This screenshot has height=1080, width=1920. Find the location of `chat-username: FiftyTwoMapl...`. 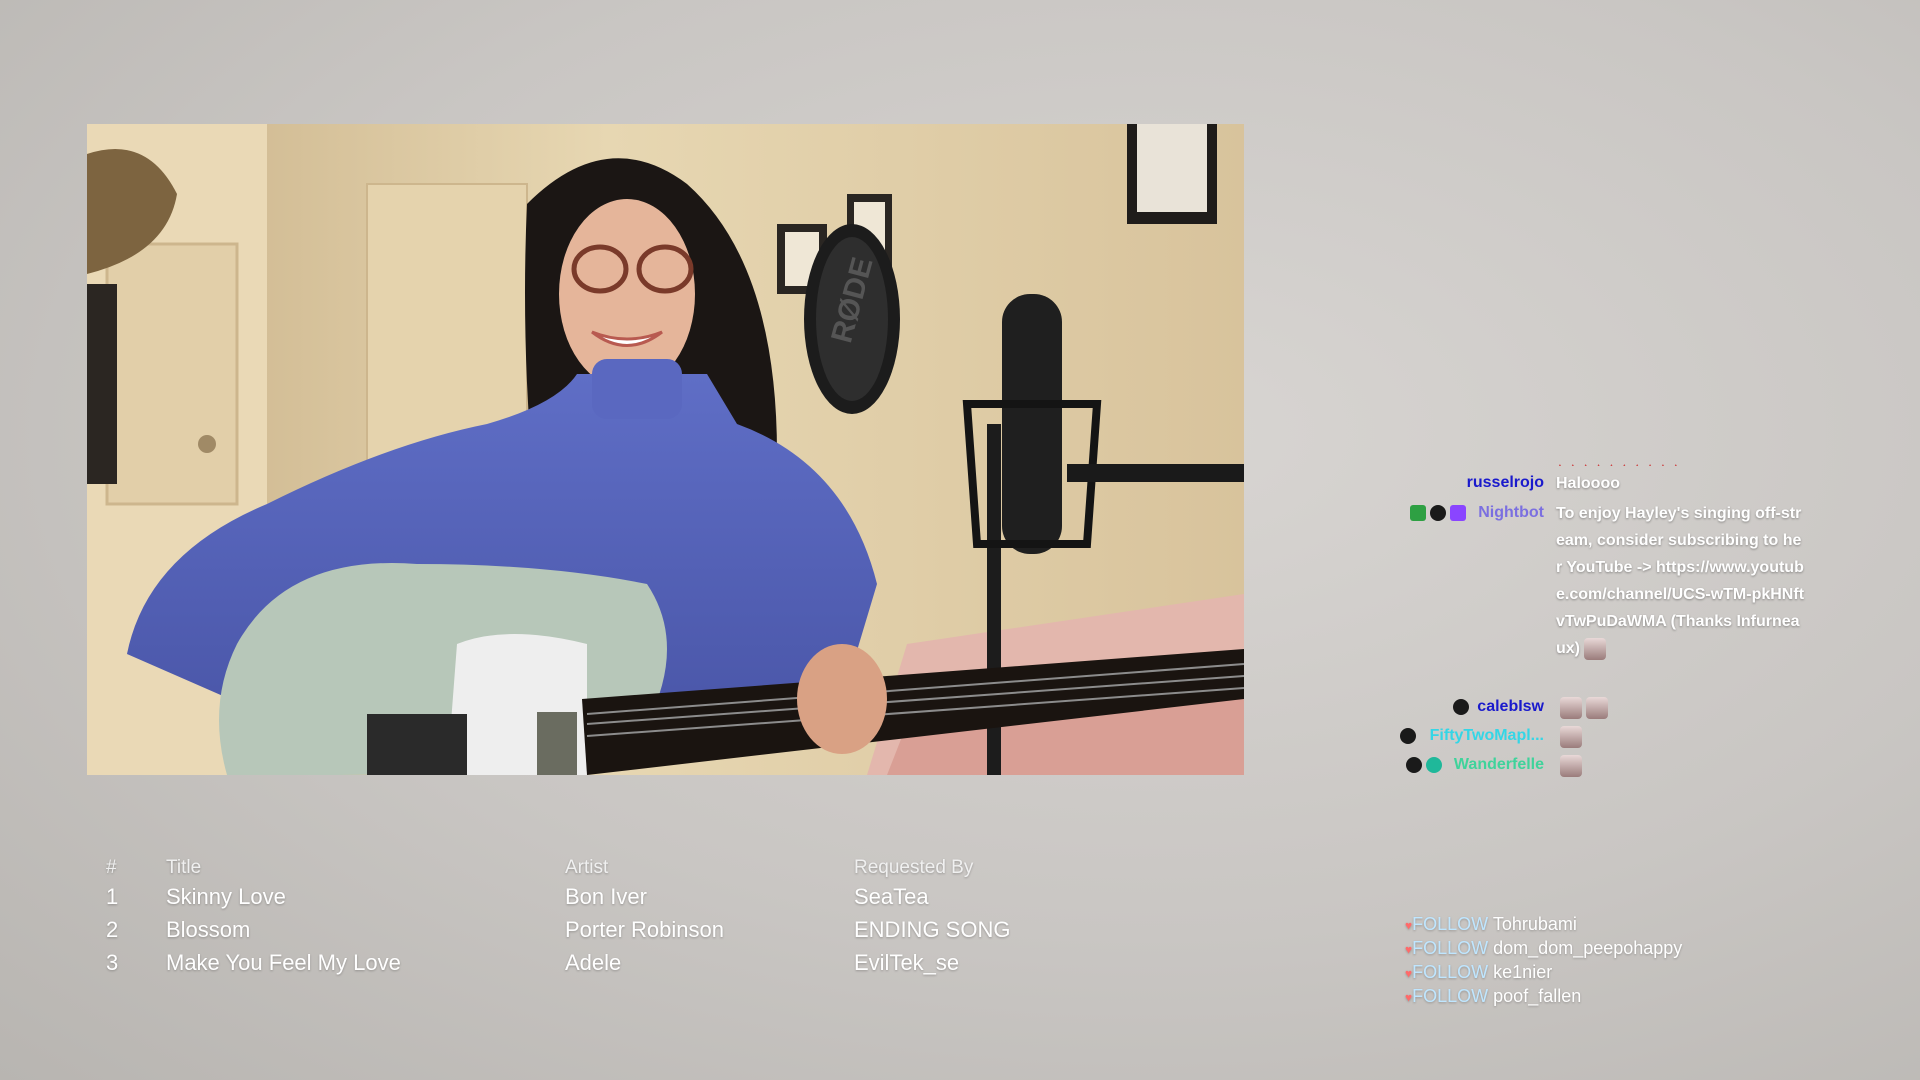

chat-username: FiftyTwoMapl... is located at coordinates (1471, 736).